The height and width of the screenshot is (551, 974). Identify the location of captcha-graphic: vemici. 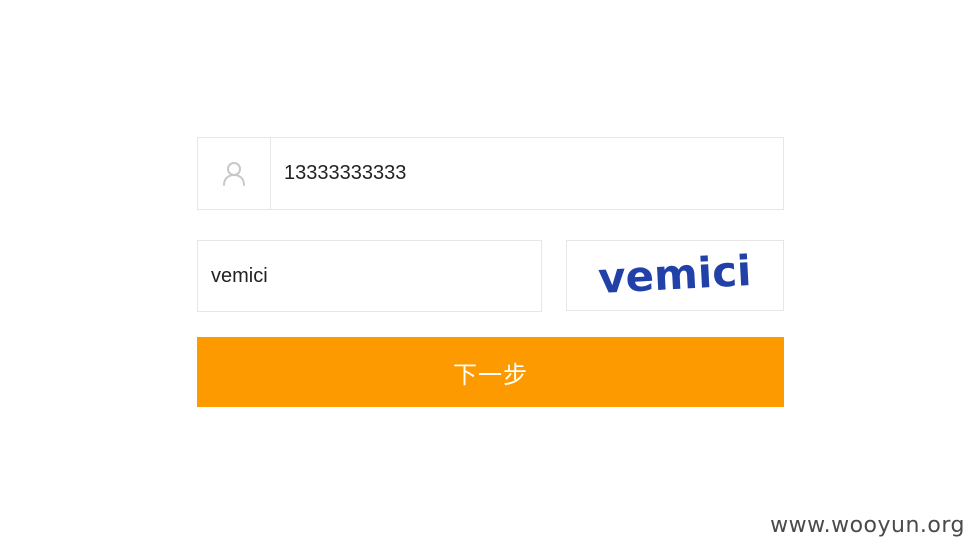
(675, 276).